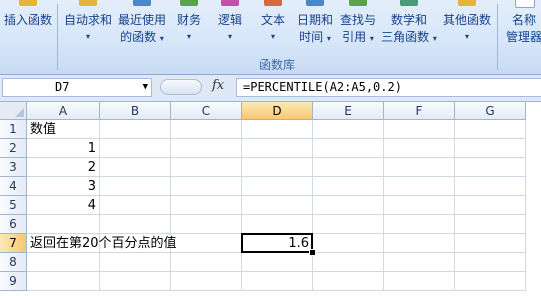  What do you see at coordinates (277, 224) in the screenshot?
I see `cell-d6` at bounding box center [277, 224].